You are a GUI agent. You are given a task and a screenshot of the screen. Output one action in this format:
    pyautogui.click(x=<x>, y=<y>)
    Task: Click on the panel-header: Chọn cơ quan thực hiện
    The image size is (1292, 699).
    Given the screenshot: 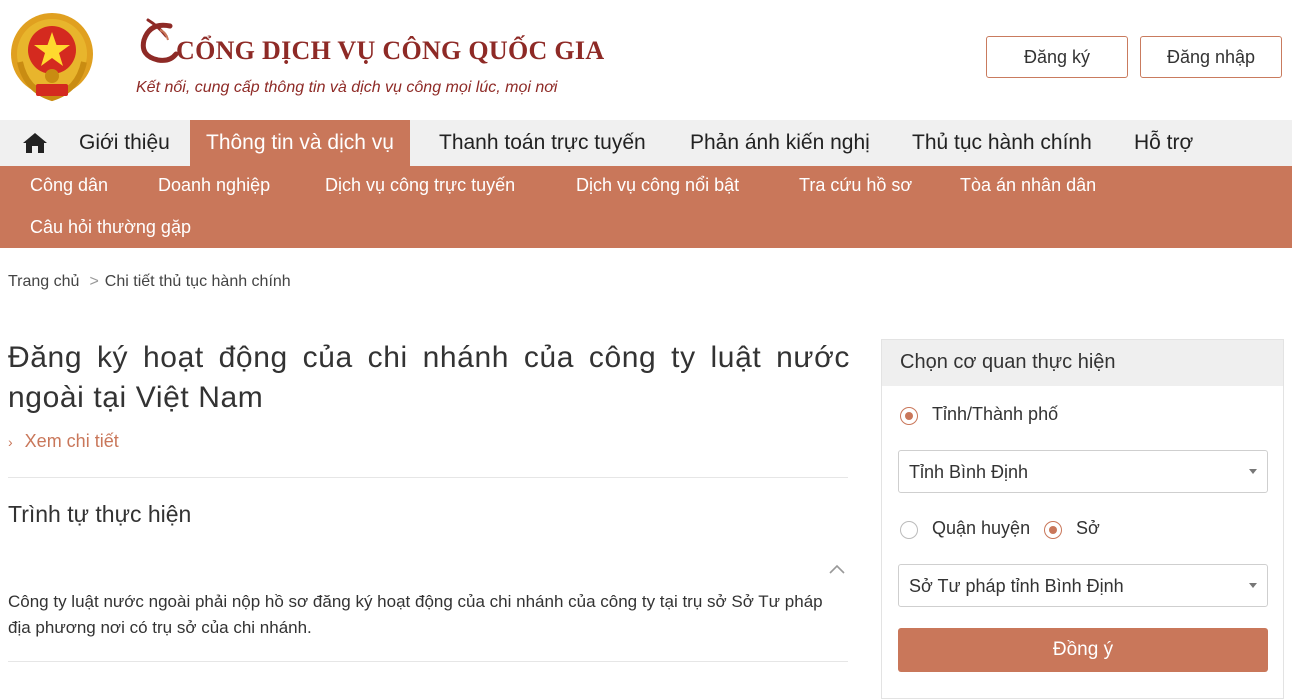 What is the action you would take?
    pyautogui.click(x=1082, y=363)
    